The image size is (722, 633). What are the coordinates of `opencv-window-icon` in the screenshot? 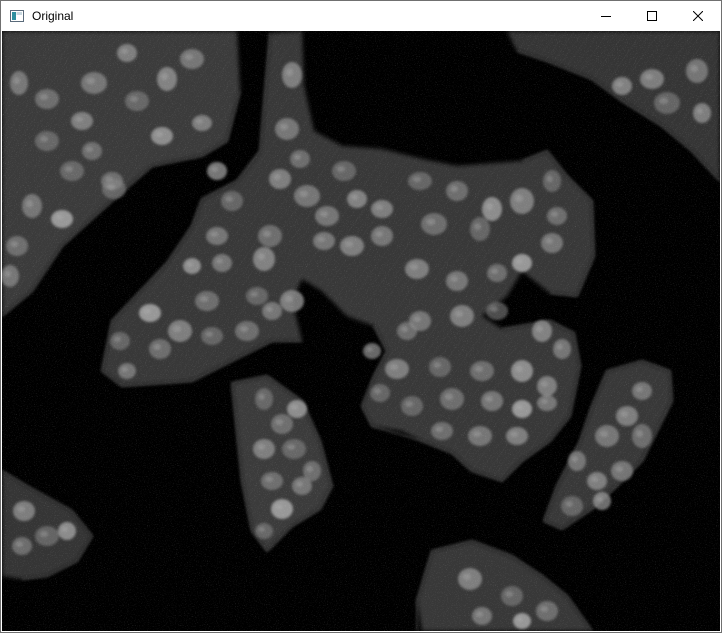 It's located at (17, 16).